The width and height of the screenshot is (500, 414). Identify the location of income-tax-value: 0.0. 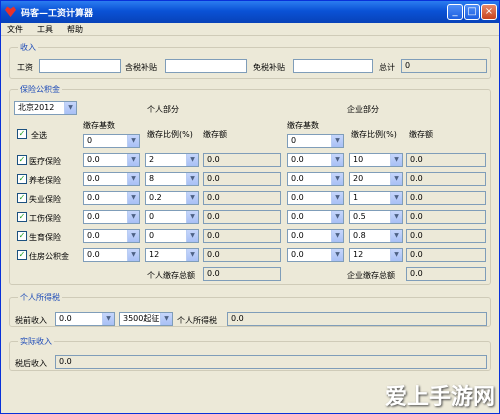
(357, 319).